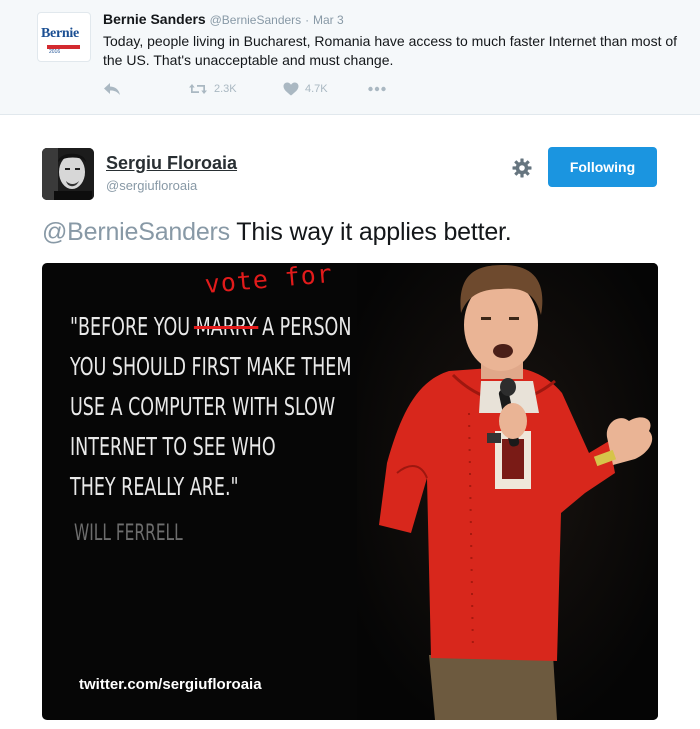  I want to click on retweet-icon, so click(198, 89).